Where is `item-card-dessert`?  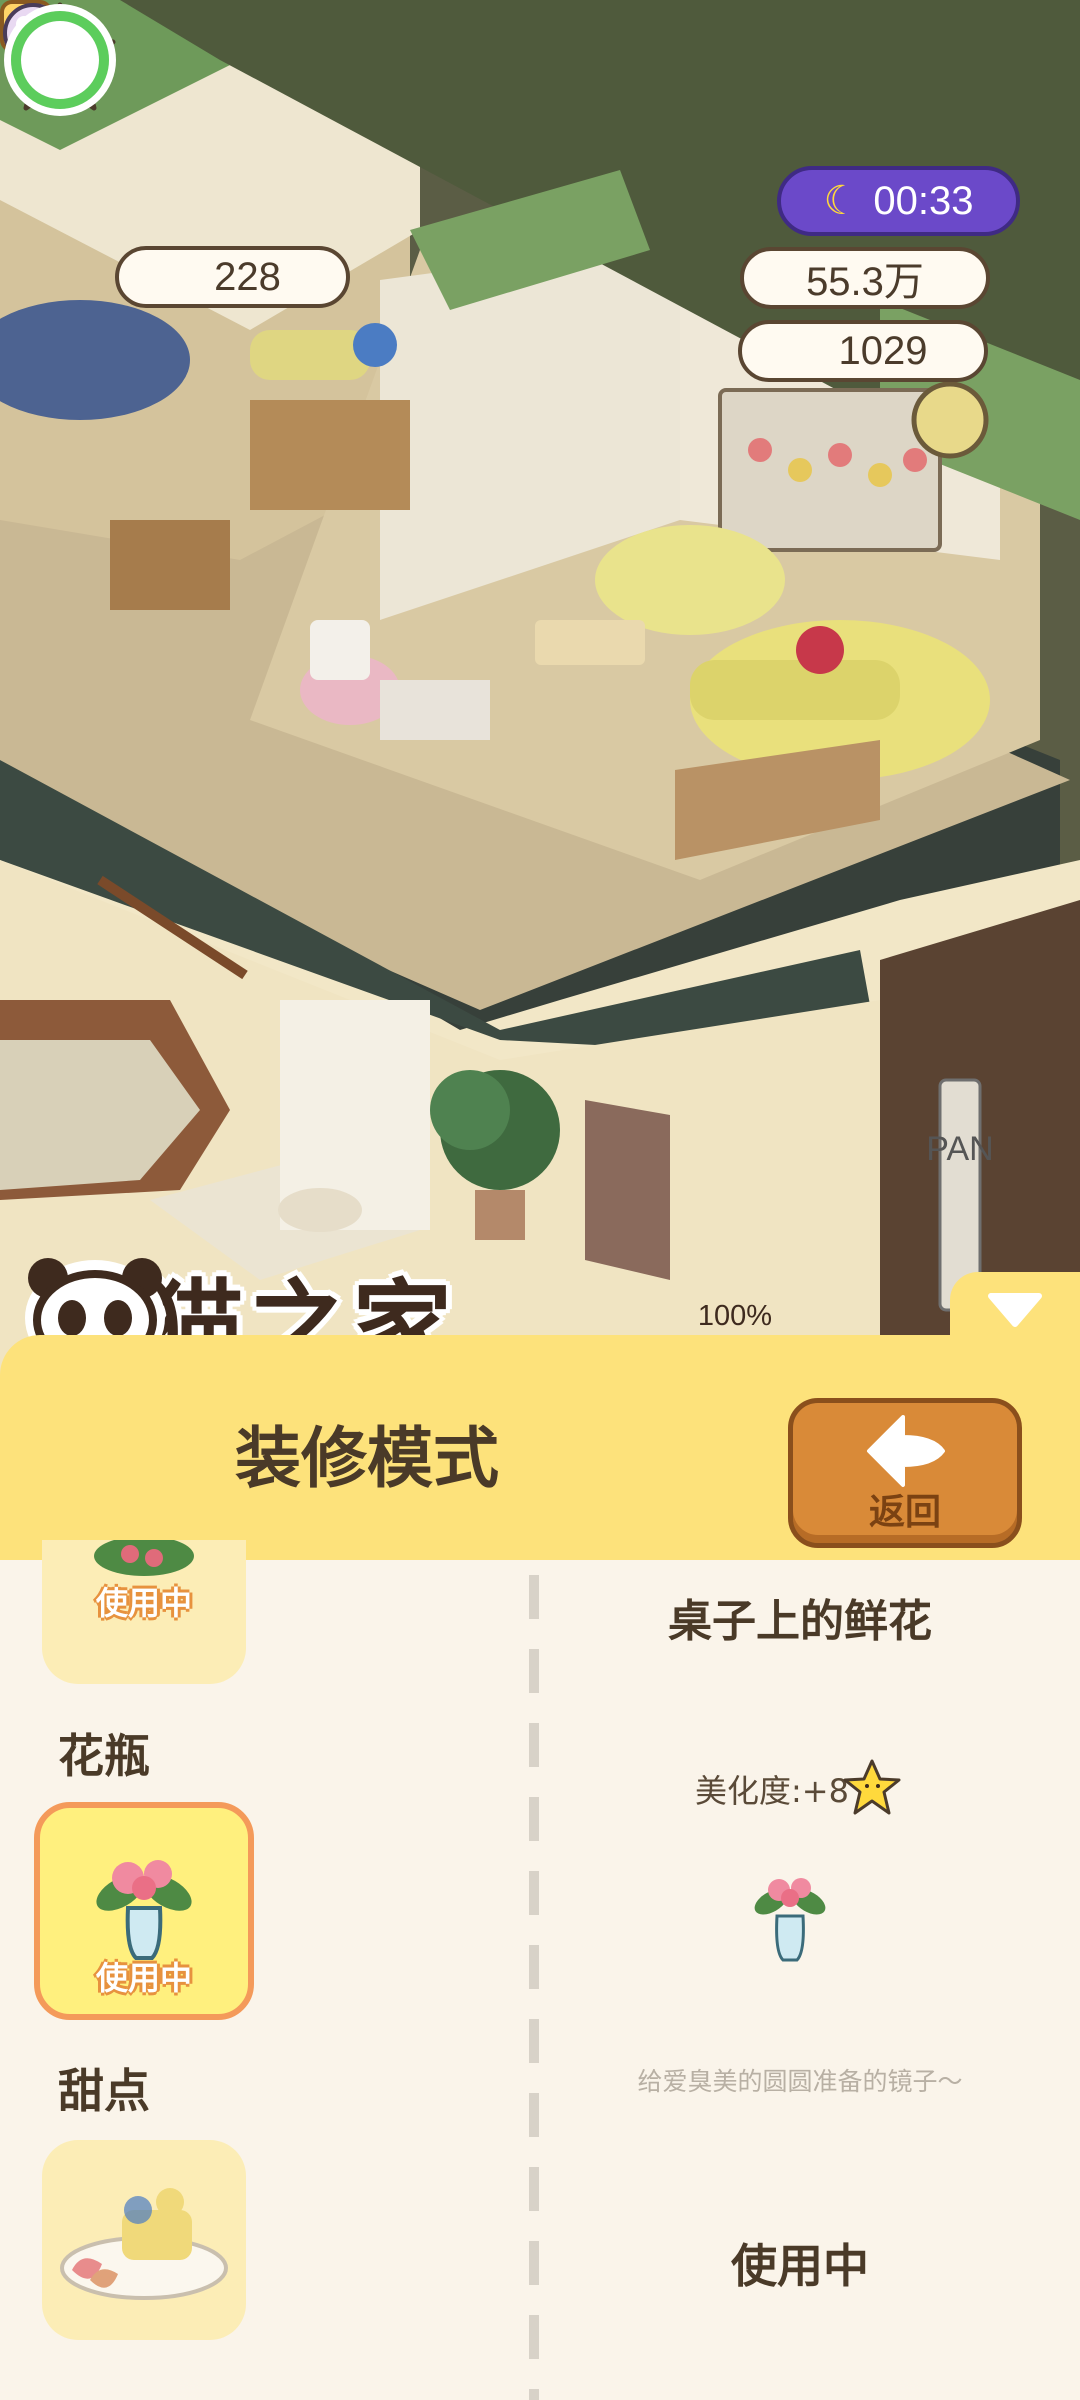
item-card-dessert is located at coordinates (144, 2240).